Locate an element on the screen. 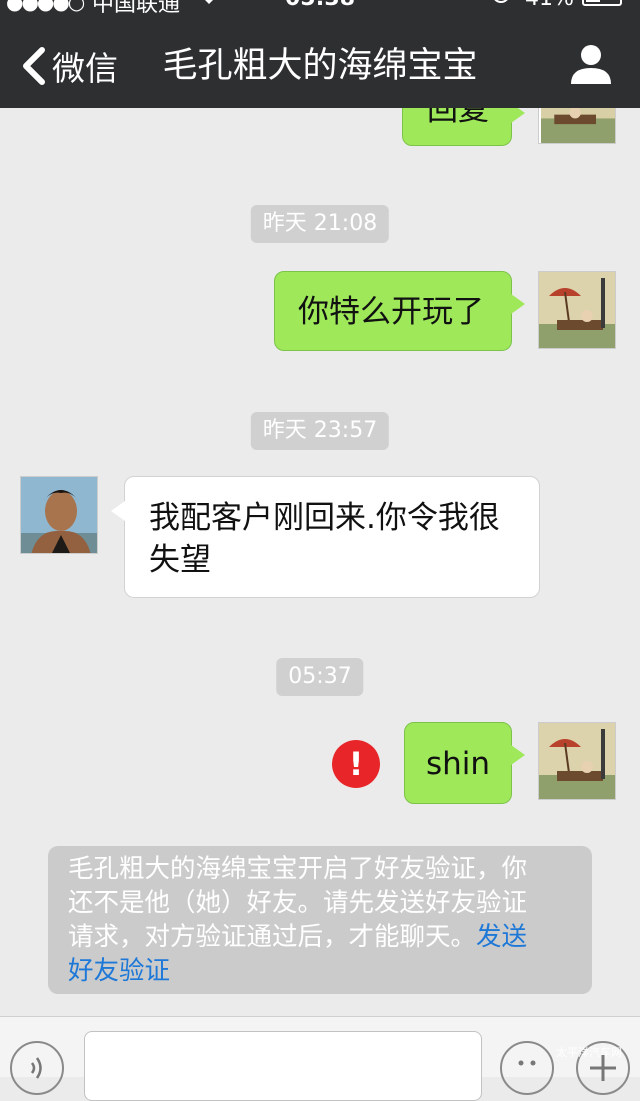 Image resolution: width=640 pixels, height=1101 pixels. notice-text: 请求，对方验证通过后，才能聊天。 is located at coordinates (272, 937).